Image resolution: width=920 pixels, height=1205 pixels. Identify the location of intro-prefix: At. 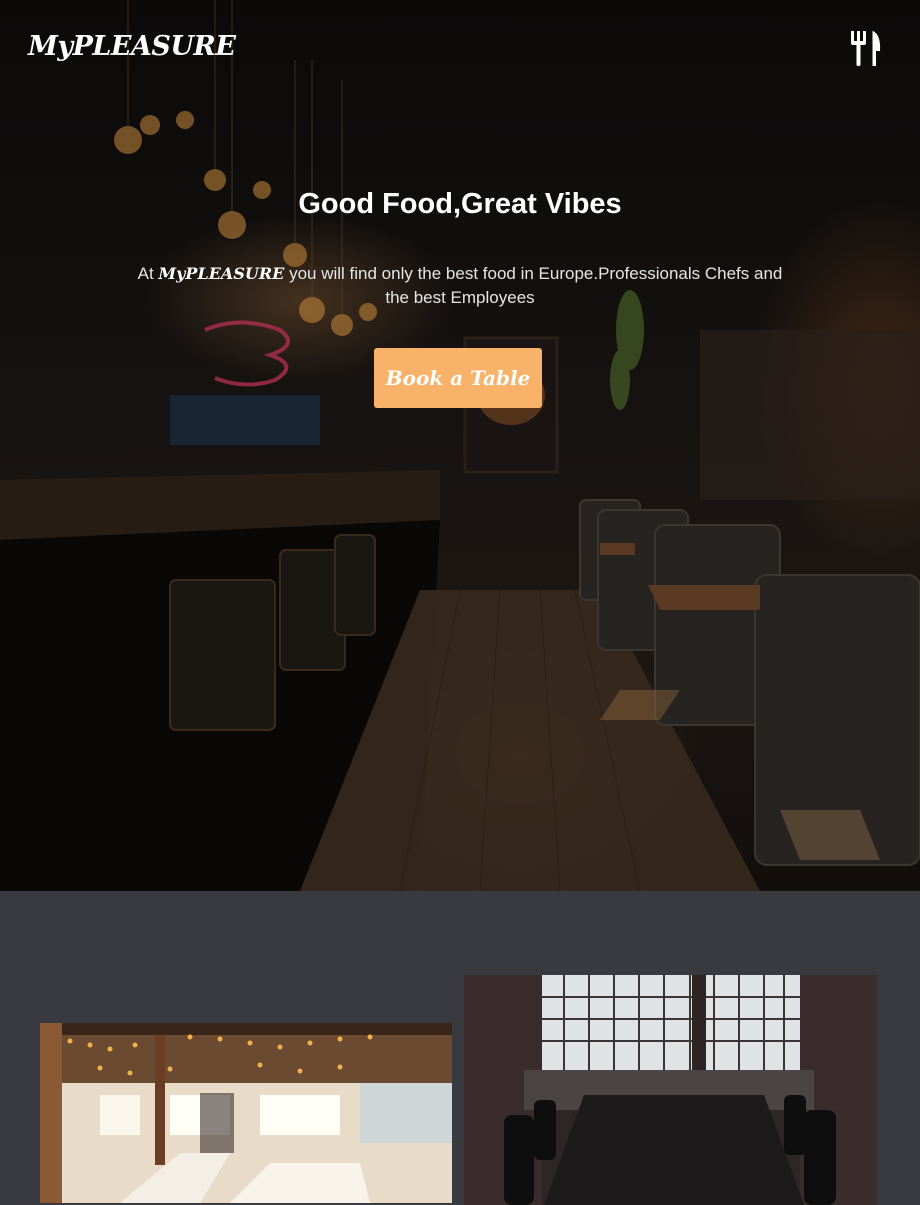
(145, 273).